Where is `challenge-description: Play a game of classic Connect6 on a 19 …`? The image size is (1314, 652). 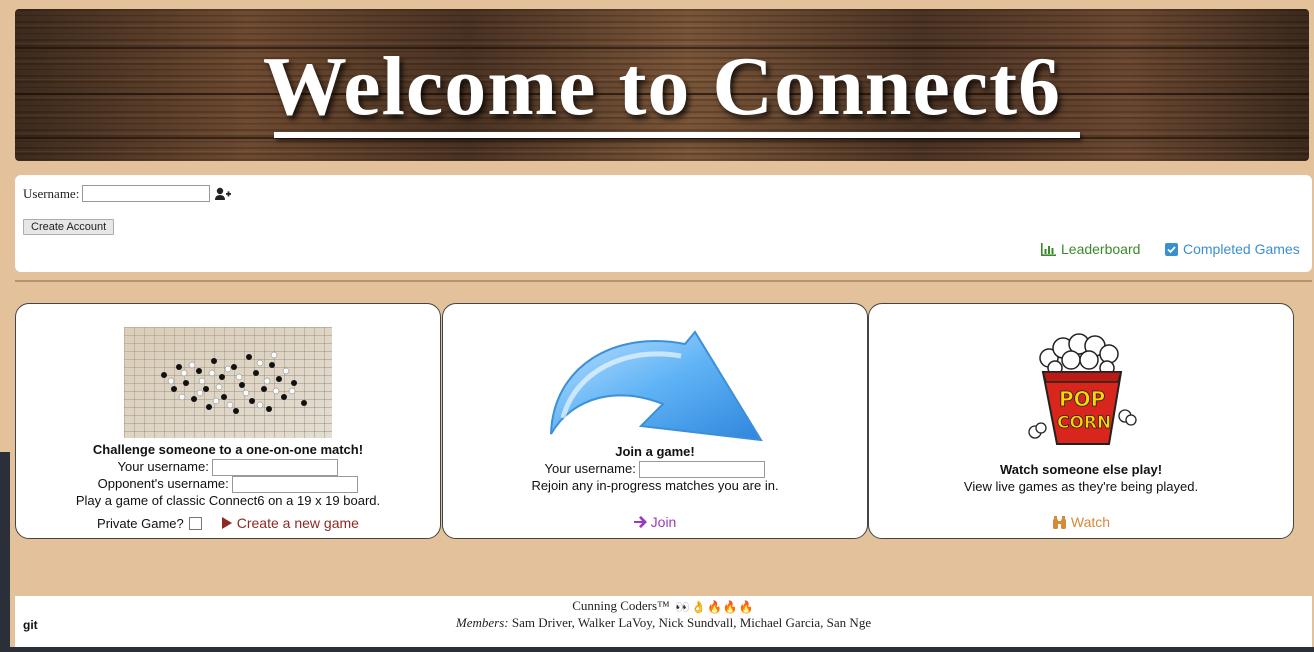 challenge-description: Play a game of classic Connect6 on a 19 … is located at coordinates (228, 500).